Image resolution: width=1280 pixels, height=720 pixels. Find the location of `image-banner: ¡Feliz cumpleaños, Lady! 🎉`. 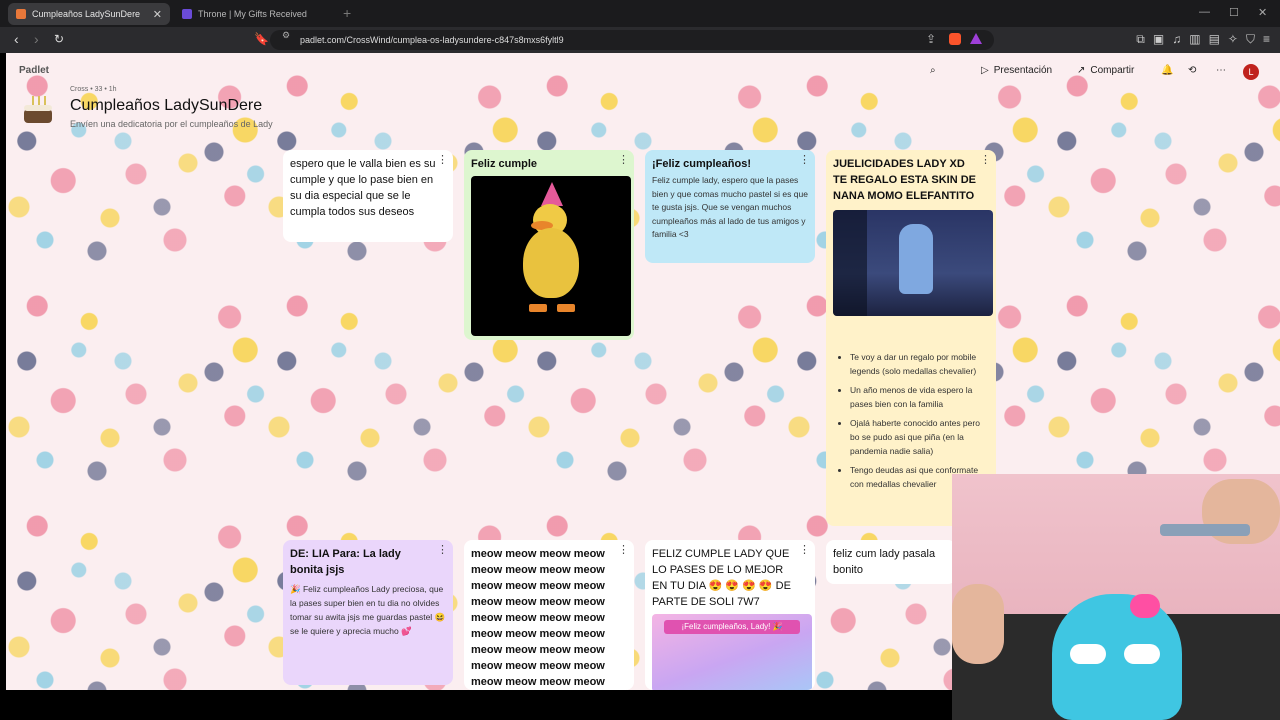

image-banner: ¡Feliz cumpleaños, Lady! 🎉 is located at coordinates (732, 627).